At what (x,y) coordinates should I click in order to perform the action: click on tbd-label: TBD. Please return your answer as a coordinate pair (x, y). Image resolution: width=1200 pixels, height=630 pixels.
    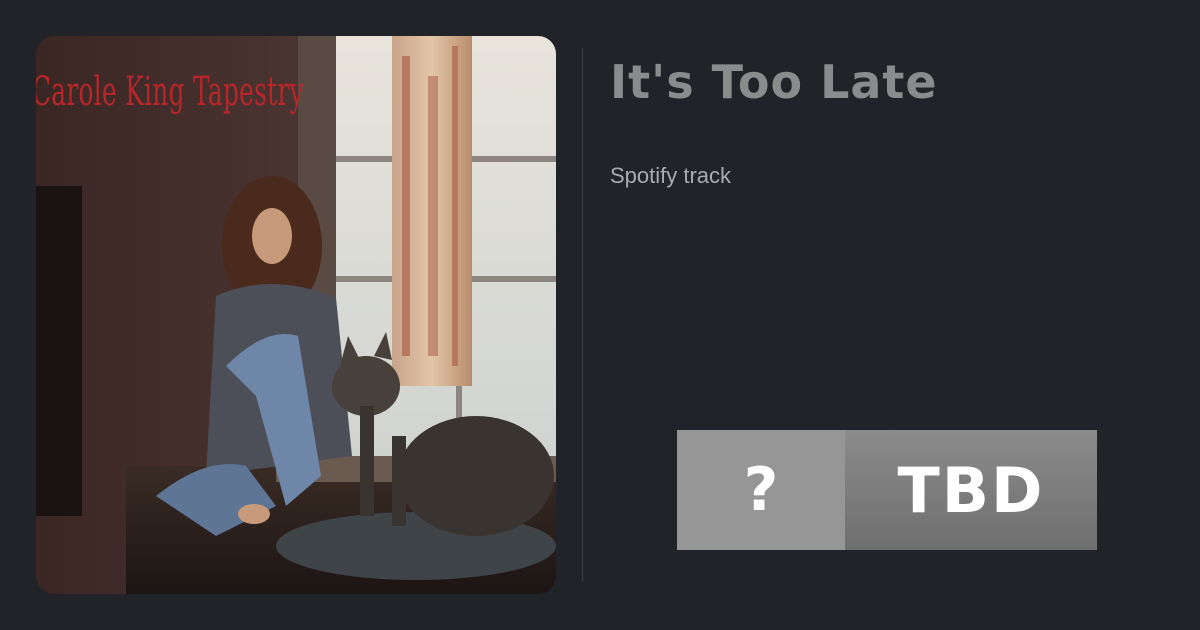
    Looking at the image, I should click on (971, 490).